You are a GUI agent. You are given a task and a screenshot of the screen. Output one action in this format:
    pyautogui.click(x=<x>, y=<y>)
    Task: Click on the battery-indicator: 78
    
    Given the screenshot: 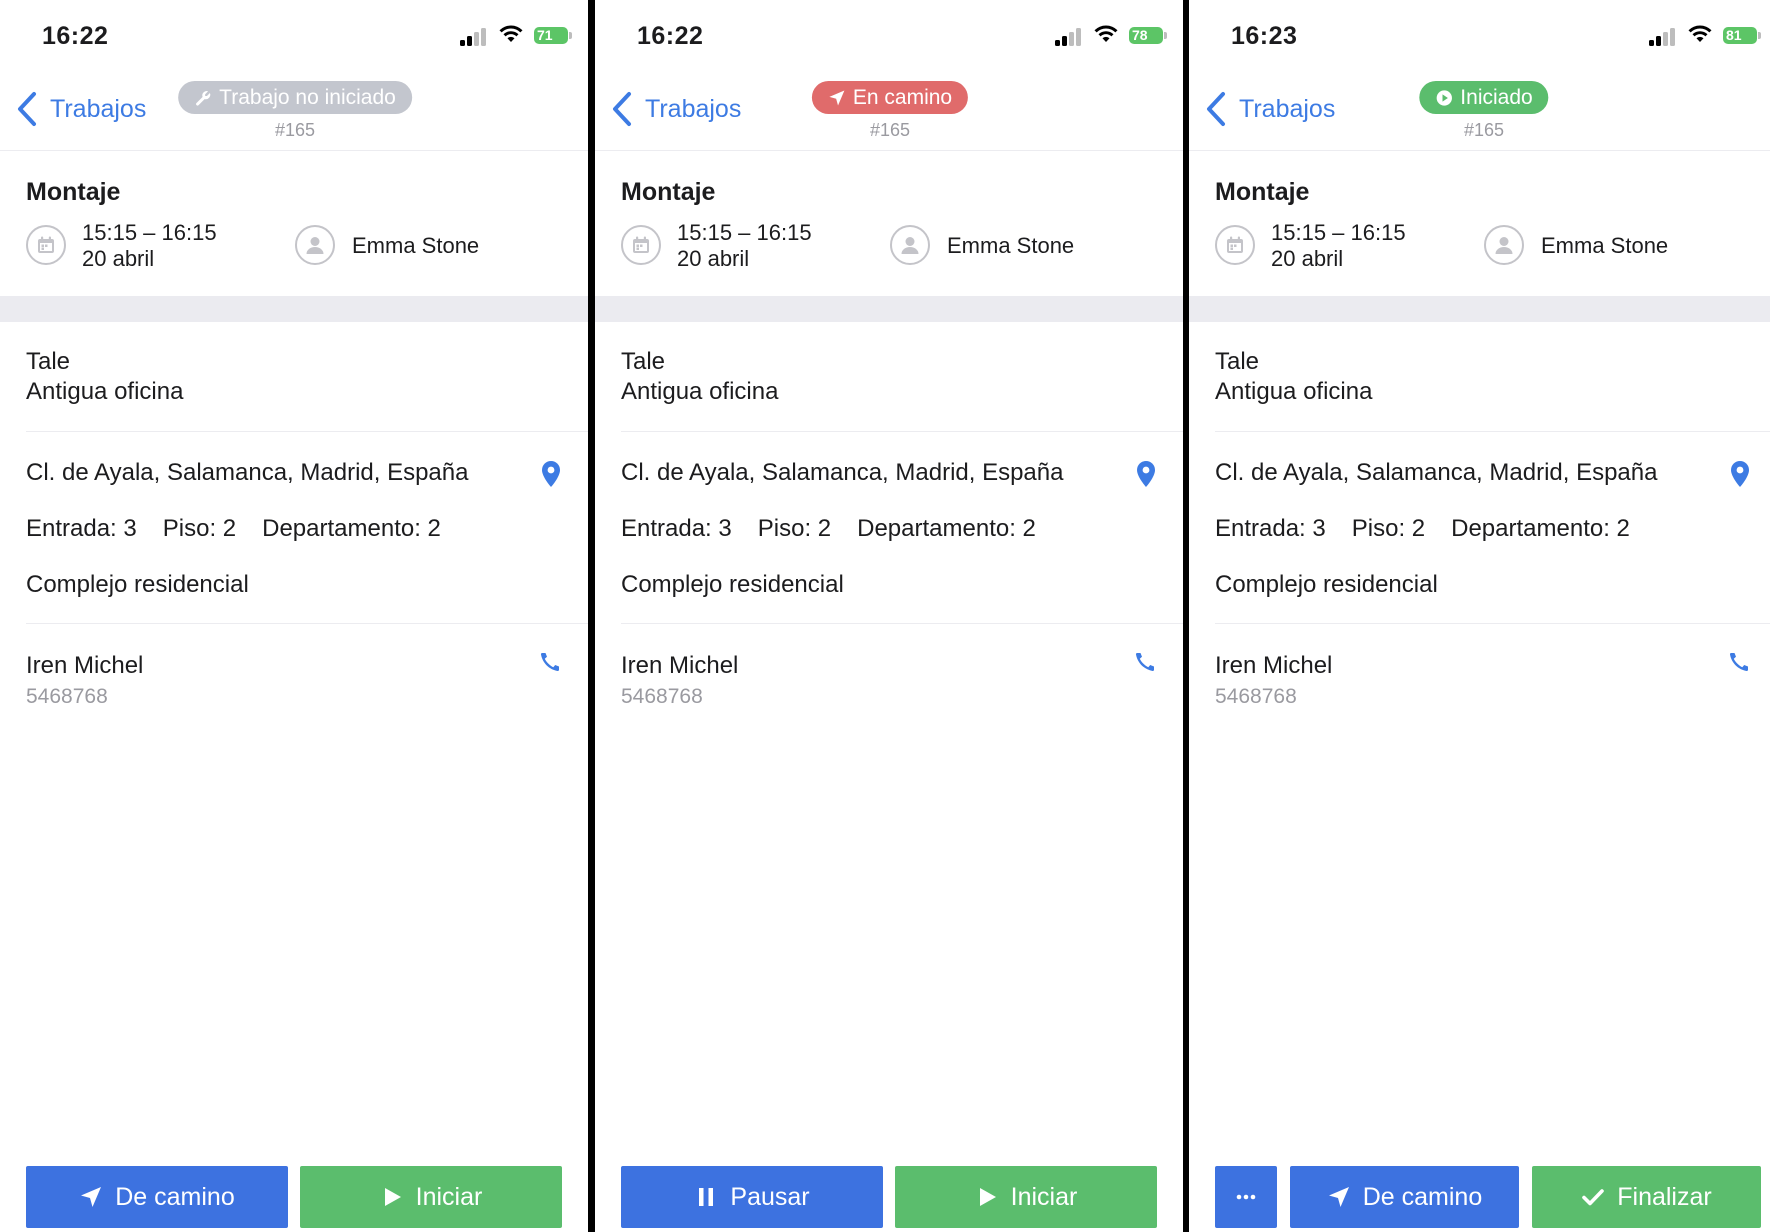 What is the action you would take?
    pyautogui.click(x=1148, y=35)
    